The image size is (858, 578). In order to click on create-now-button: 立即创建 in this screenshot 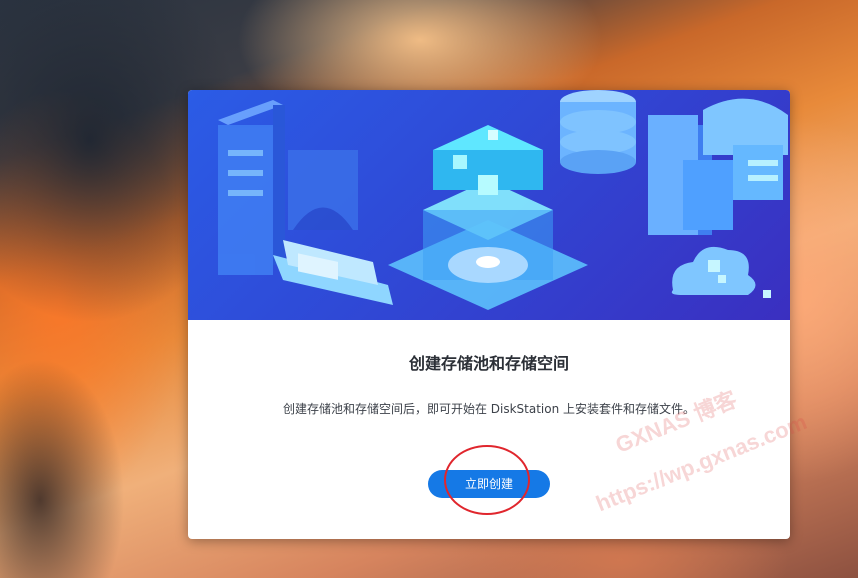, I will do `click(489, 484)`.